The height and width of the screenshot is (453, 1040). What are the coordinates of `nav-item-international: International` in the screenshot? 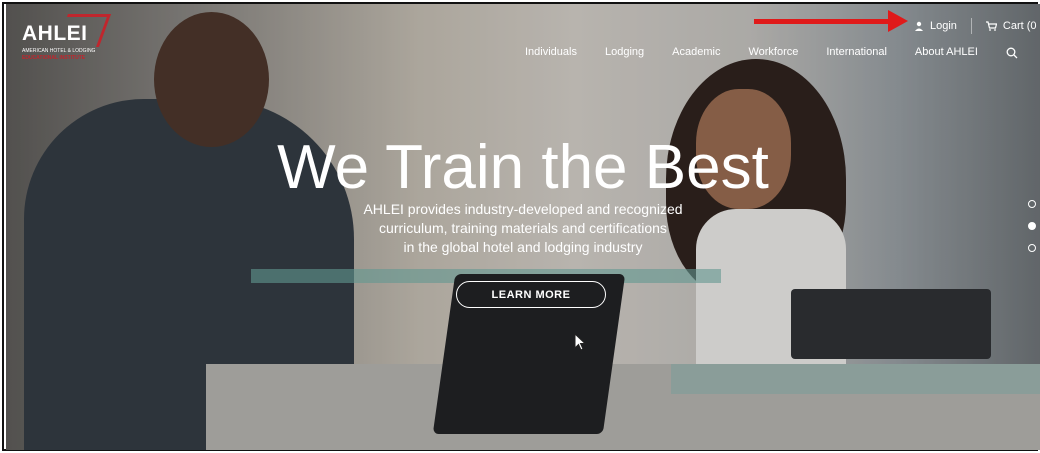 It's located at (856, 52).